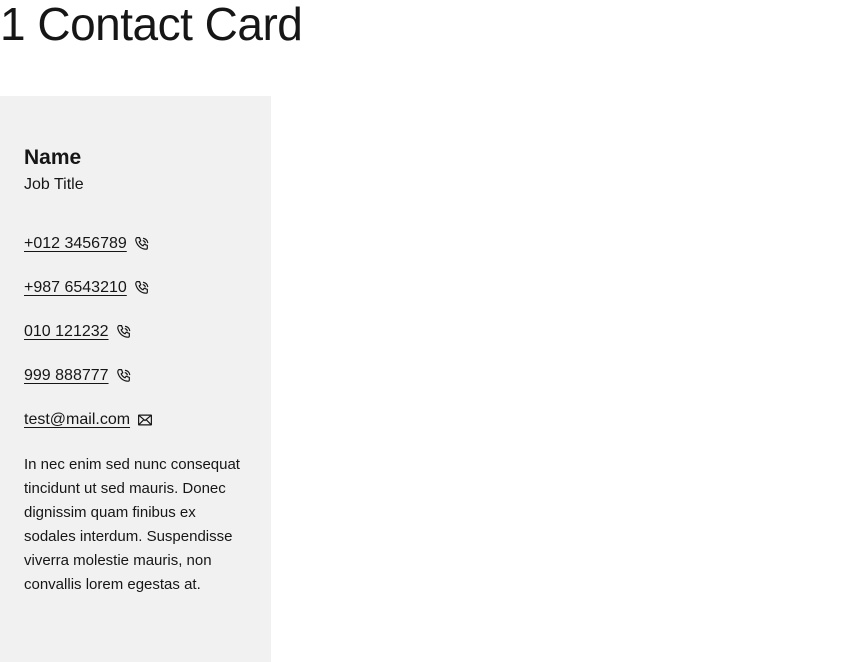 The height and width of the screenshot is (662, 860). I want to click on mail-icon, so click(145, 420).